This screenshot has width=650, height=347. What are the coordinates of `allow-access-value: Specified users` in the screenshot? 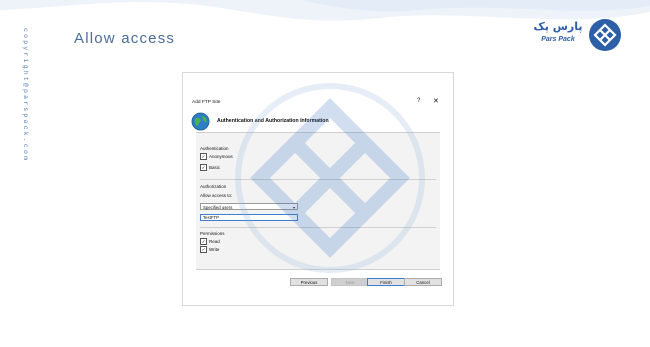 It's located at (218, 207).